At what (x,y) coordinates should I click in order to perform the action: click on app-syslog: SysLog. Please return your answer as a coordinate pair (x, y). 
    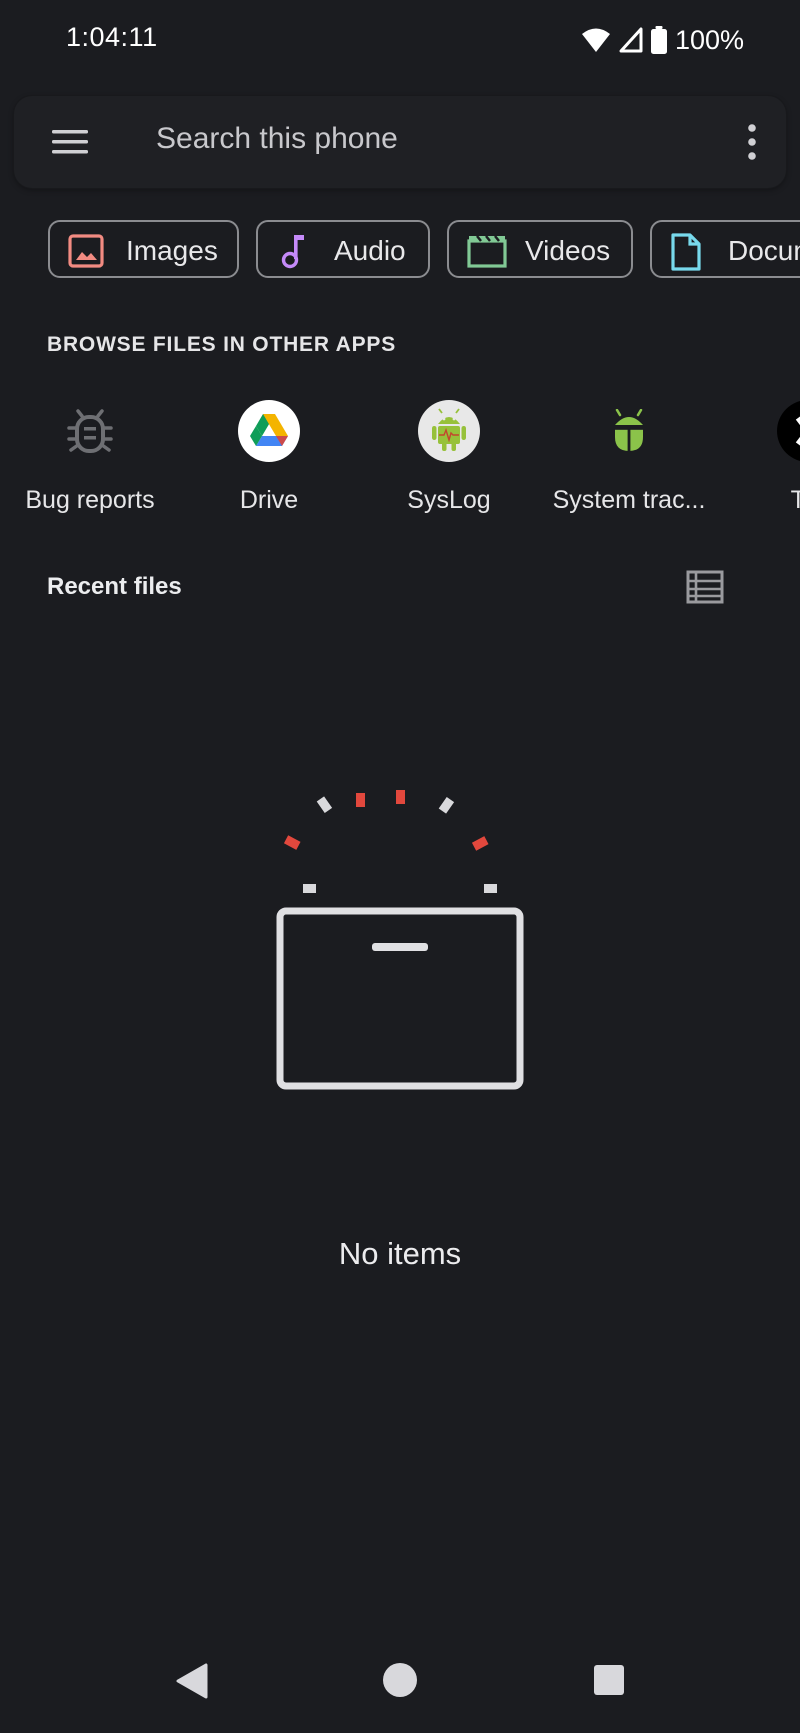
    Looking at the image, I should click on (449, 460).